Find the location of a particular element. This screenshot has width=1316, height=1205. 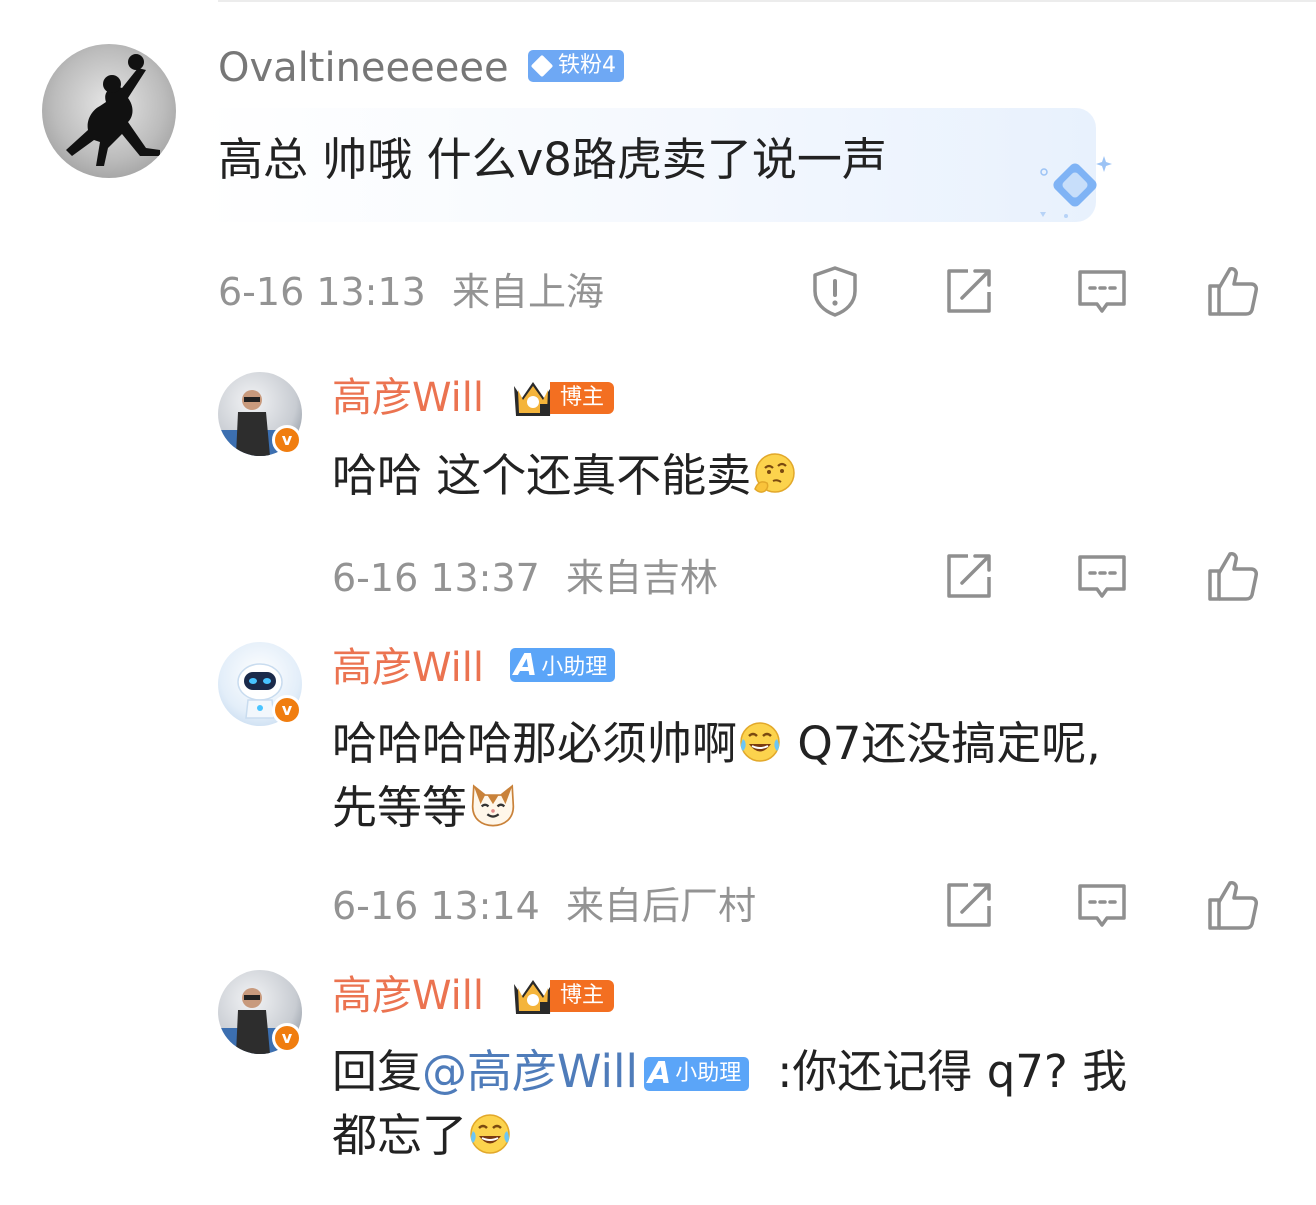

diamond-decoration-icon is located at coordinates (1076, 187).